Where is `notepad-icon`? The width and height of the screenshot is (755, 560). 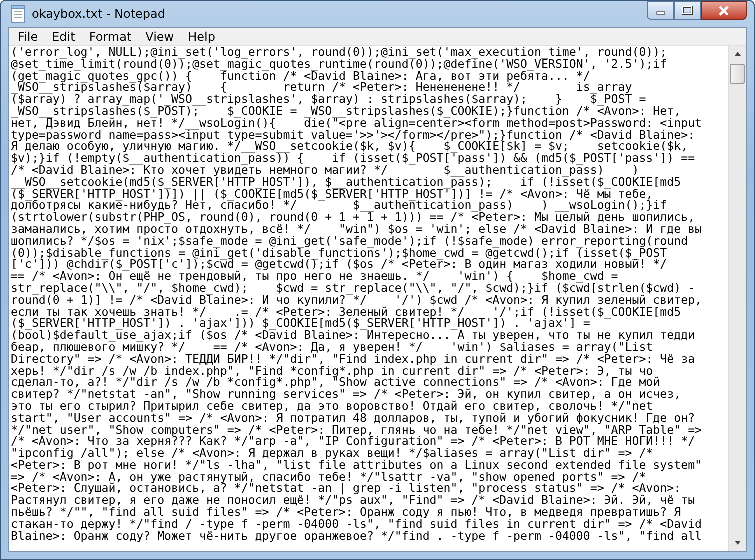 notepad-icon is located at coordinates (18, 14).